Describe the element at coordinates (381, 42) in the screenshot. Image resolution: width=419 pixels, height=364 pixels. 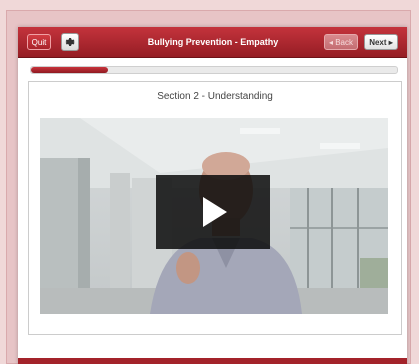
I see `next-button: Next ▸` at that location.